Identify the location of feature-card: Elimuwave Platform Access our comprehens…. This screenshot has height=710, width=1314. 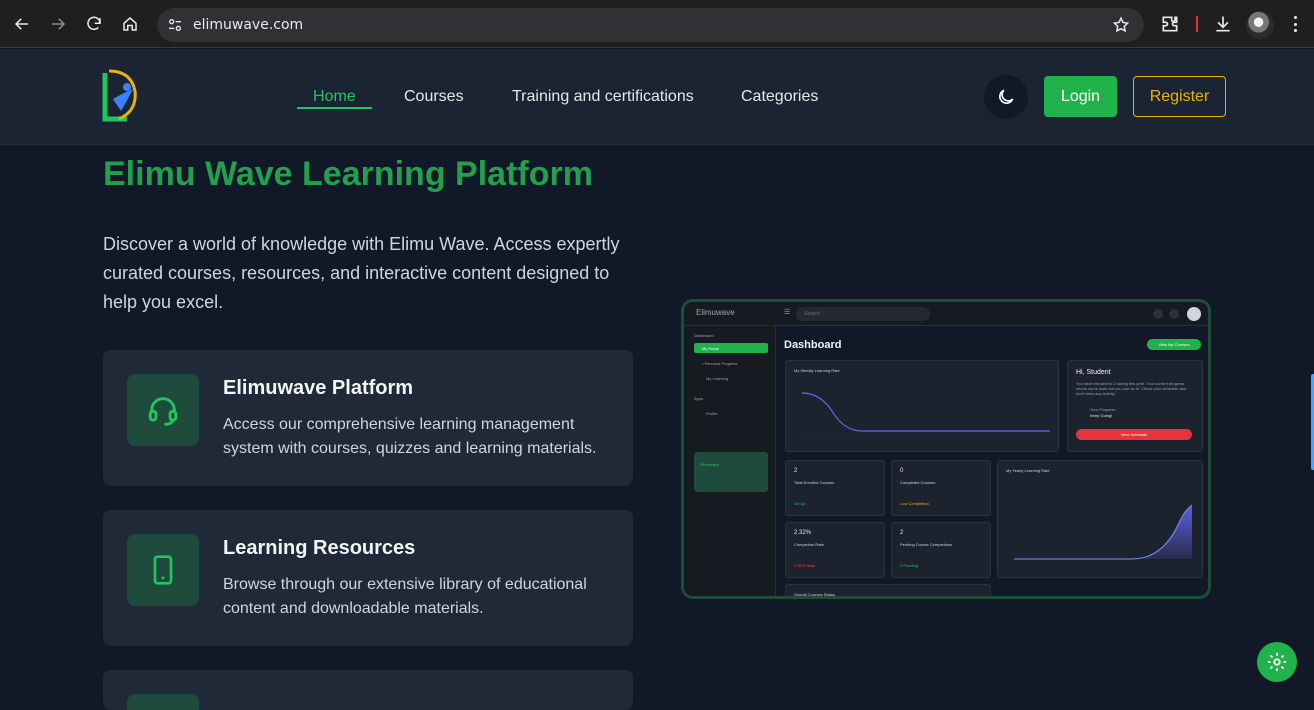
(368, 418).